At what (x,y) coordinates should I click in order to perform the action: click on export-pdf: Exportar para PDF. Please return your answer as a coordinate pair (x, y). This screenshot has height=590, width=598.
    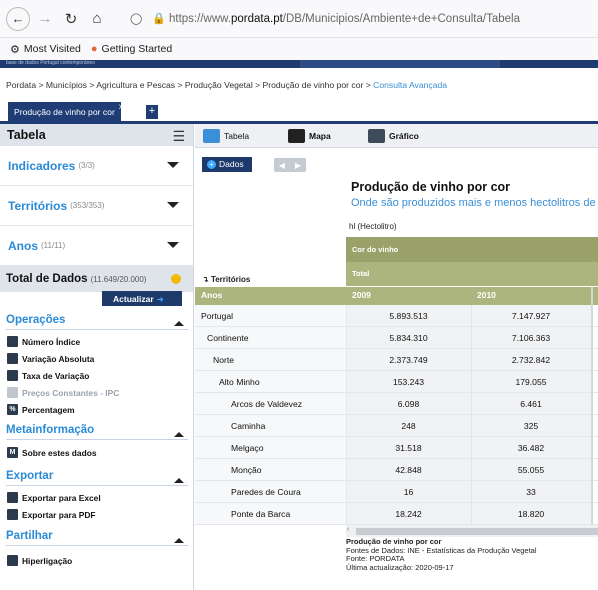
    Looking at the image, I should click on (51, 514).